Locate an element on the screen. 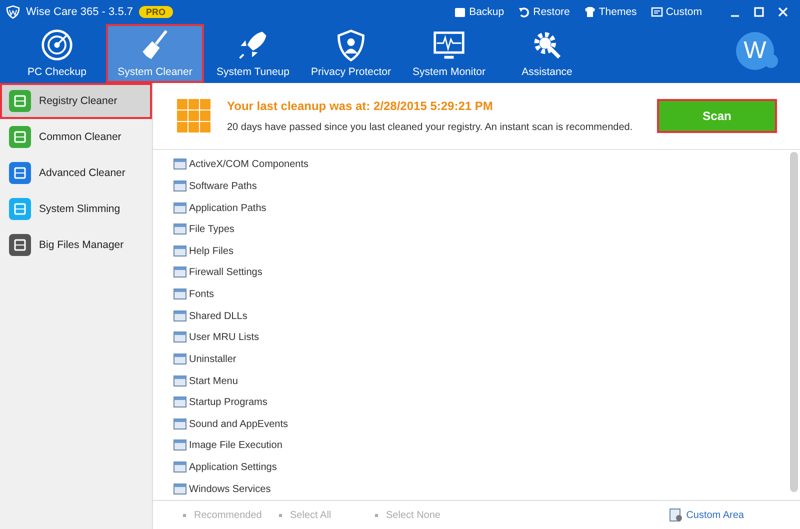 This screenshot has height=529, width=800. nav-tab: Assistance is located at coordinates (547, 53).